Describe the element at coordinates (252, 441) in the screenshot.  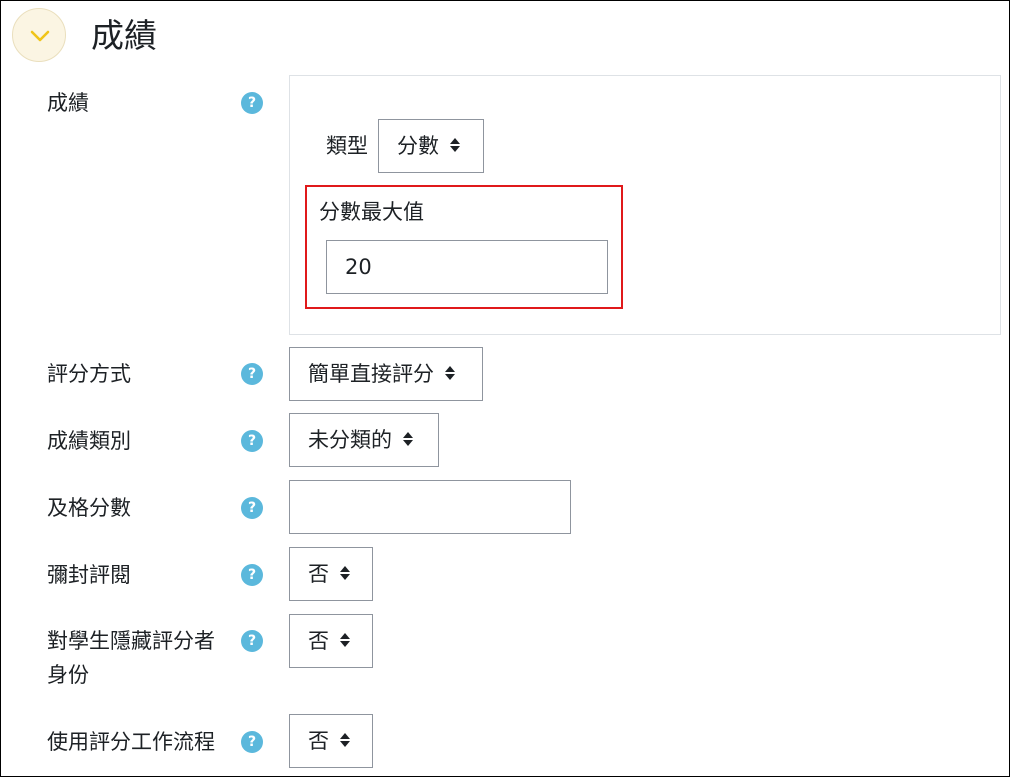
I see `grade-category-help-icon: ?` at that location.